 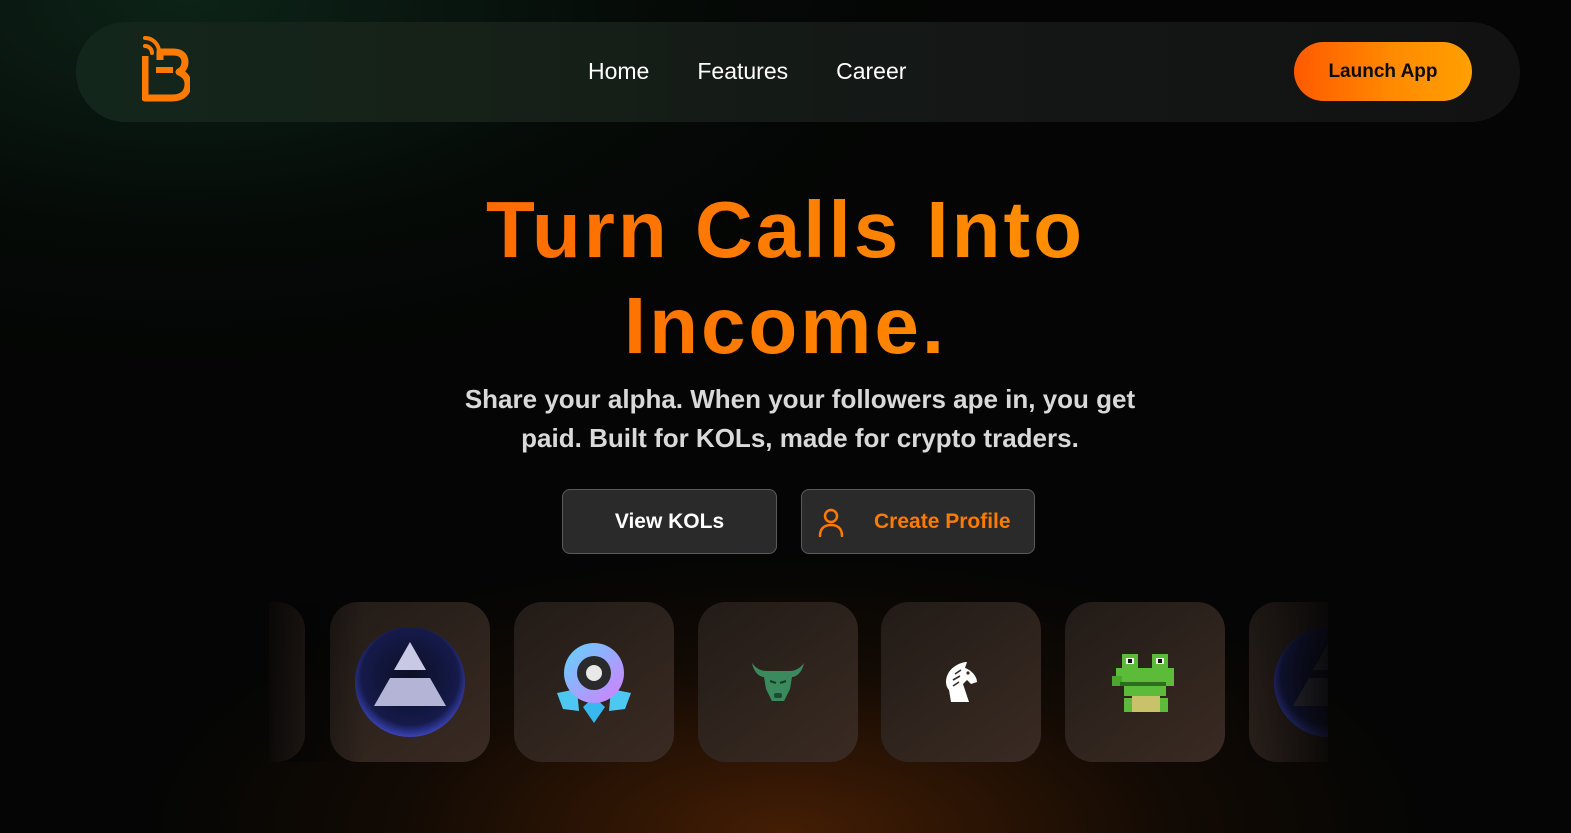 I want to click on nav-link-features: Features, so click(x=742, y=71).